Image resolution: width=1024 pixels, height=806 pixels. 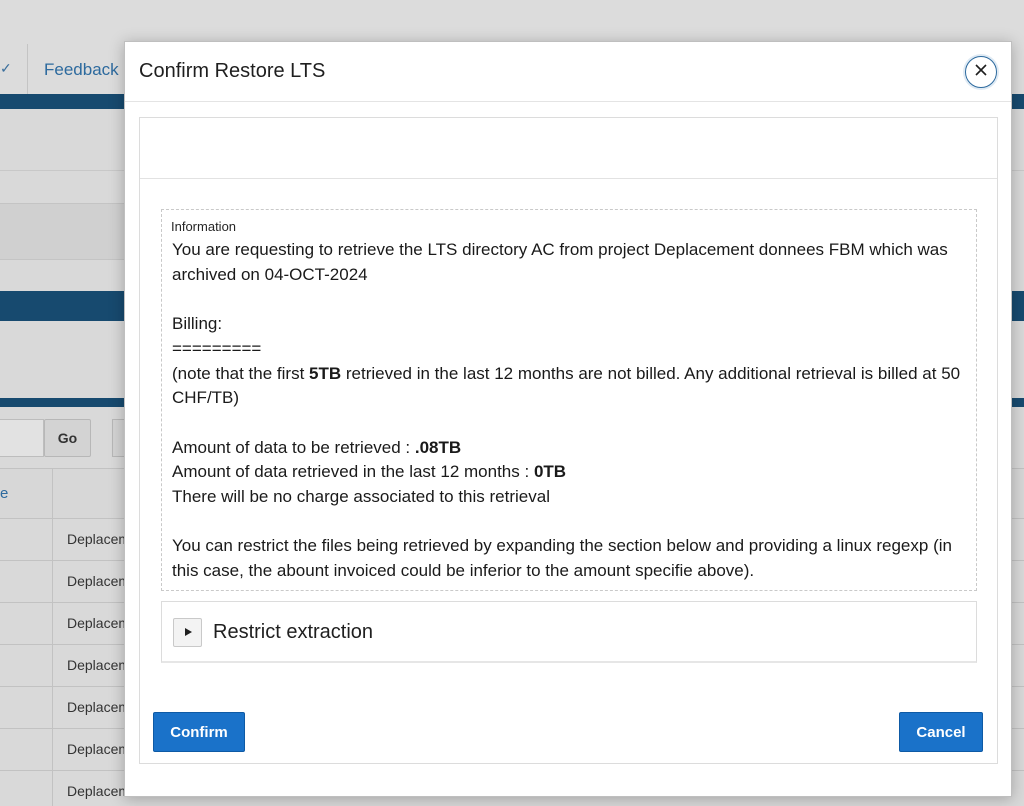 What do you see at coordinates (204, 226) in the screenshot?
I see `information-label: Information` at bounding box center [204, 226].